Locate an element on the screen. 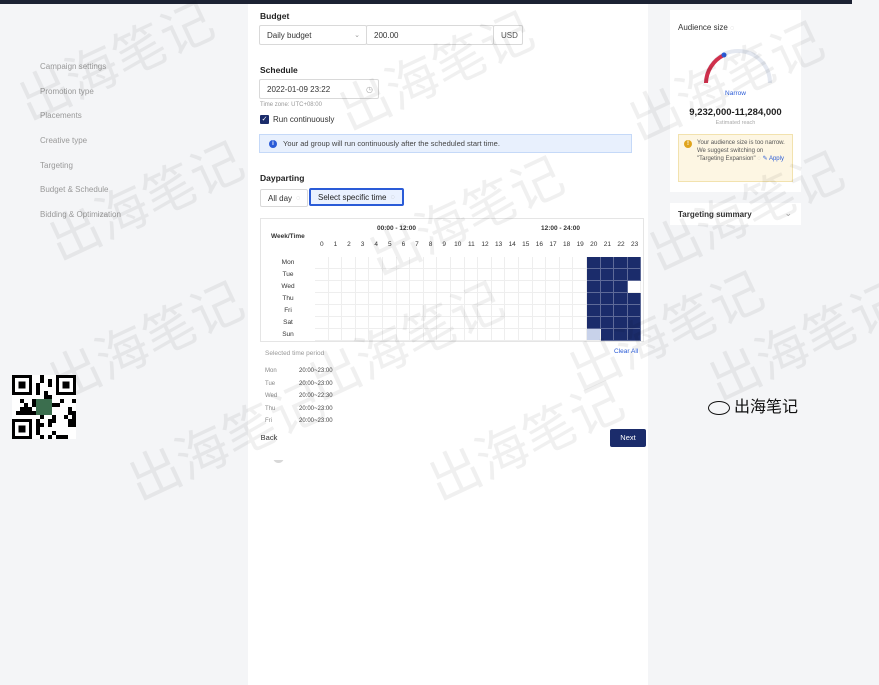  select-specific-time-option: Select specific time ◌ is located at coordinates (356, 197).